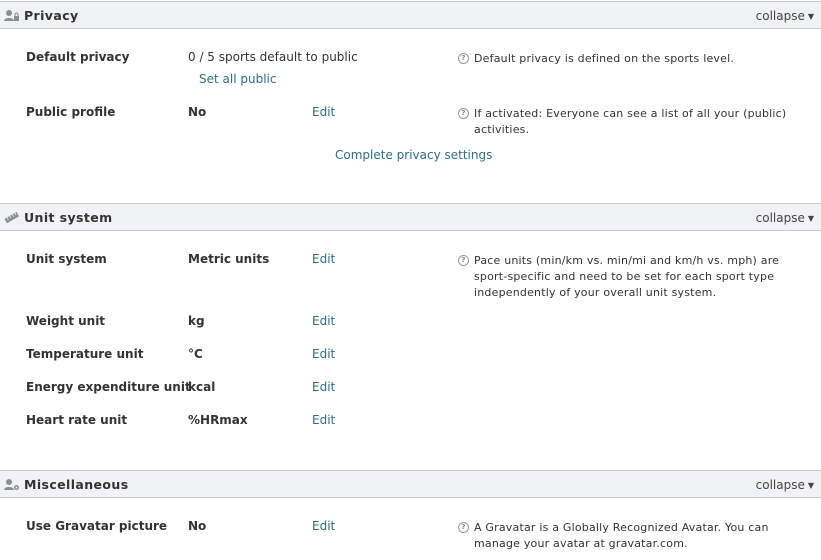 The image size is (821, 560). I want to click on energy-unit-label: Energy expenditure unit, so click(108, 387).